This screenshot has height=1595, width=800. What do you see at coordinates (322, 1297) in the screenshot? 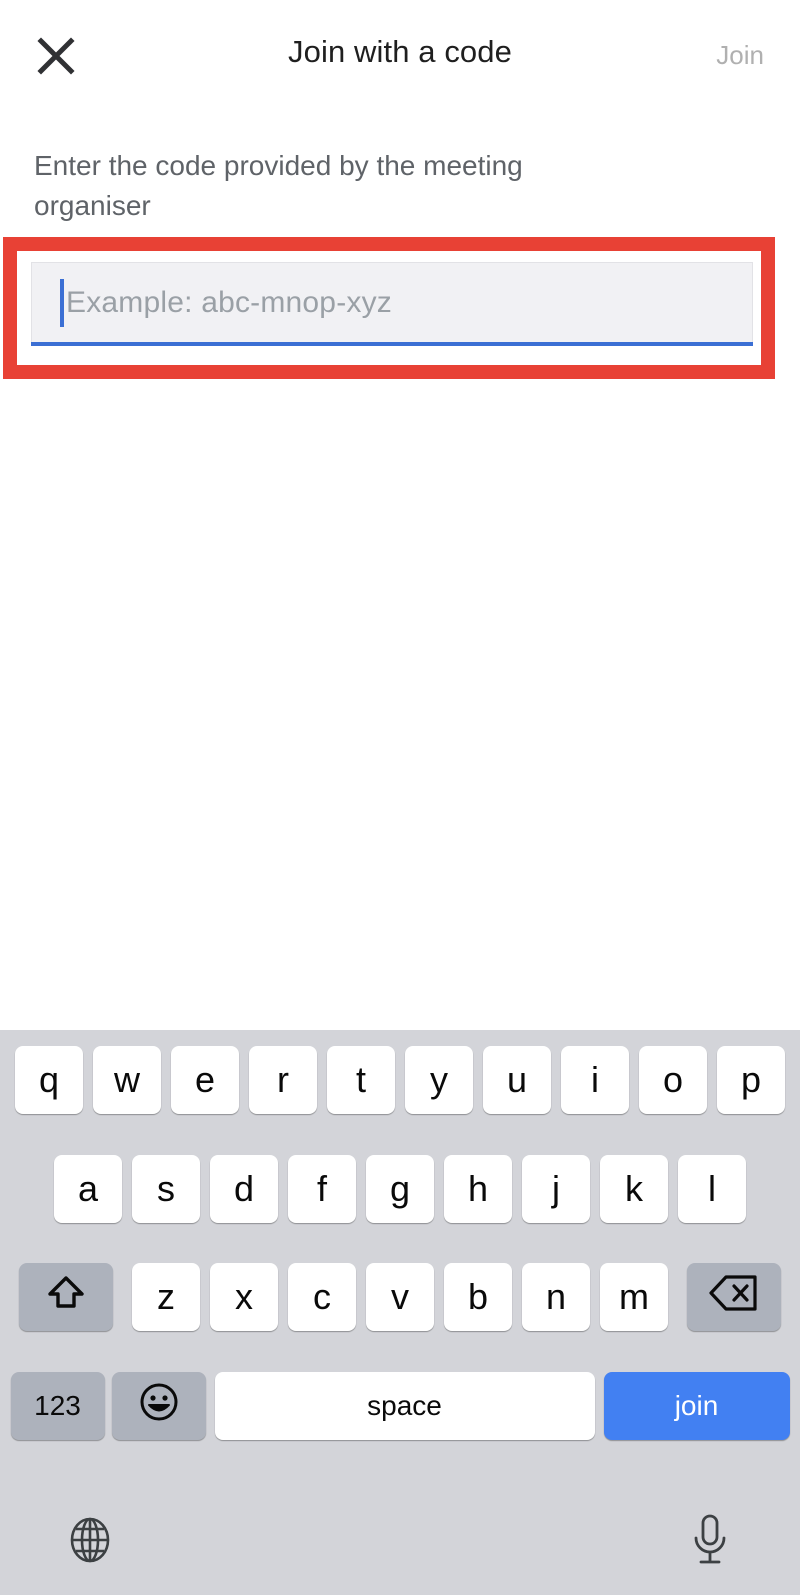
I see `key-c: c` at bounding box center [322, 1297].